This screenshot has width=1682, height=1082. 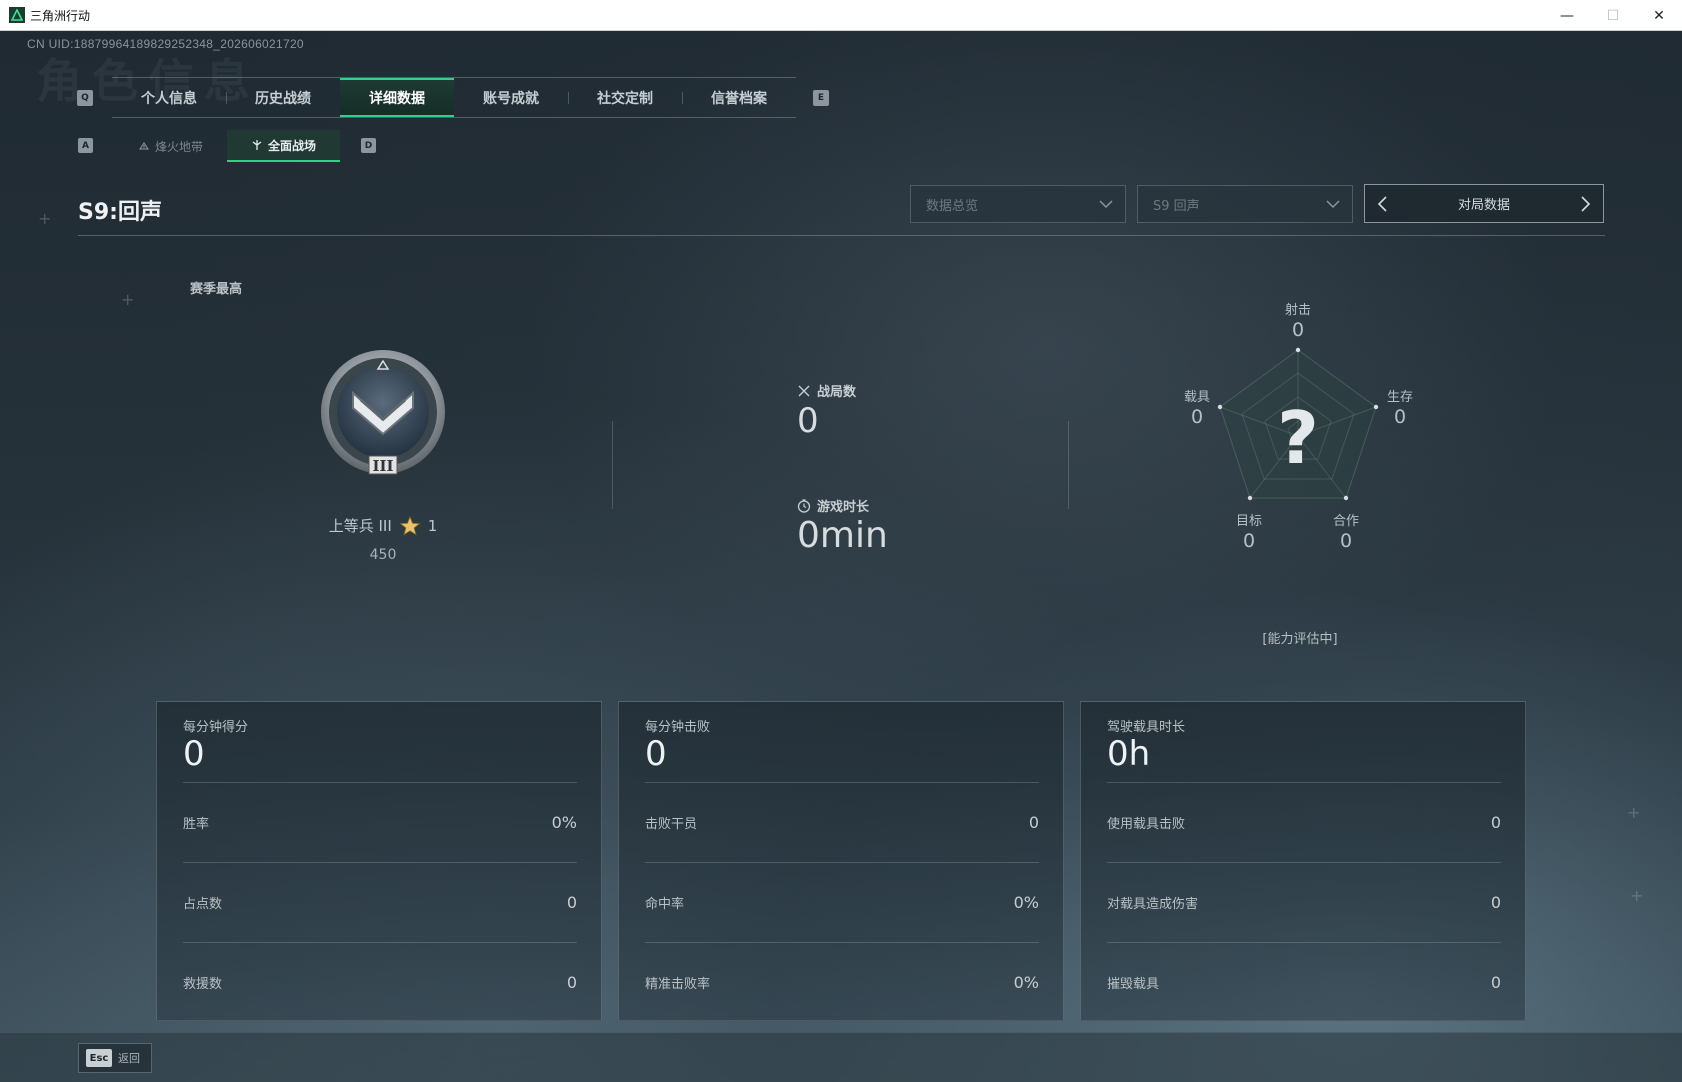 What do you see at coordinates (1304, 982) in the screenshot?
I see `card-row: 摧毁载具 0` at bounding box center [1304, 982].